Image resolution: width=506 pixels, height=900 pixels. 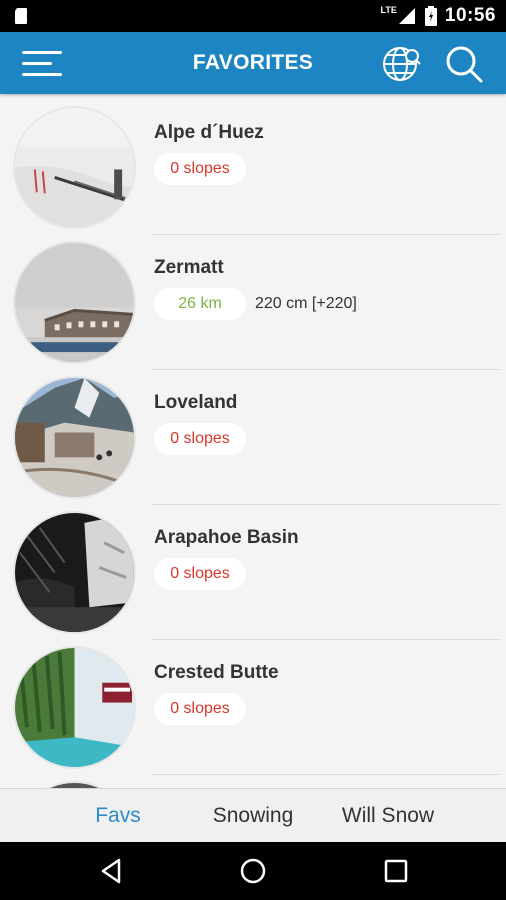 What do you see at coordinates (253, 778) in the screenshot?
I see `list-item-resort` at bounding box center [253, 778].